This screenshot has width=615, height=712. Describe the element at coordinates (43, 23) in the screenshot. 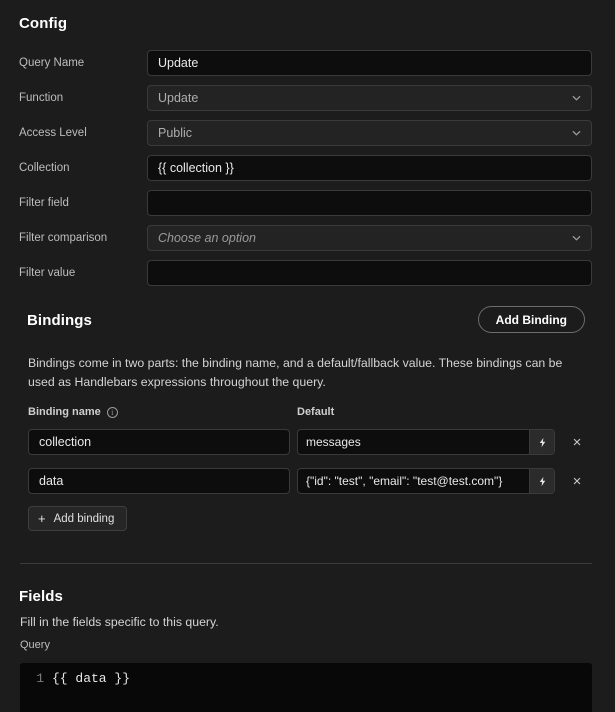

I see `config-section-title: Config` at that location.